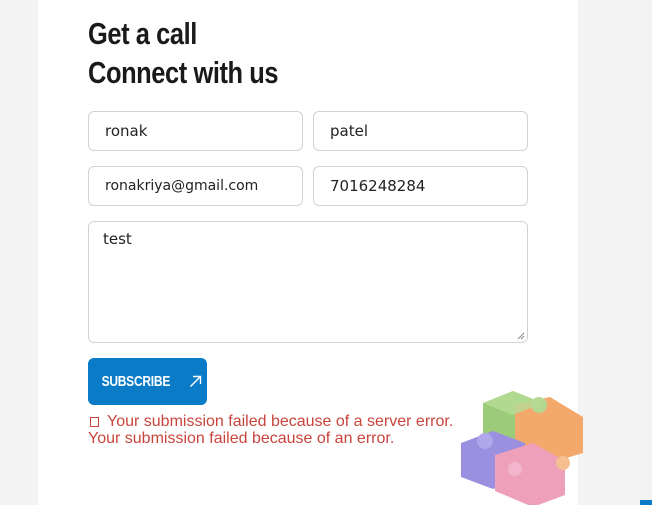 The image size is (652, 505). Describe the element at coordinates (420, 131) in the screenshot. I see `last-name-input: patel` at that location.